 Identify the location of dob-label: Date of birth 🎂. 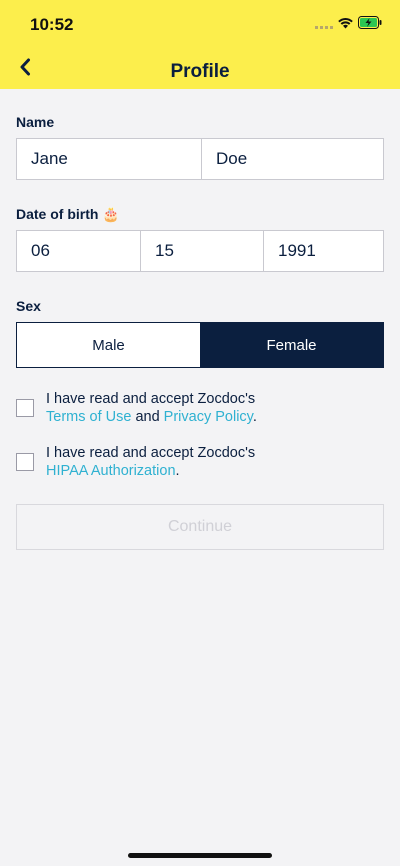
(68, 214).